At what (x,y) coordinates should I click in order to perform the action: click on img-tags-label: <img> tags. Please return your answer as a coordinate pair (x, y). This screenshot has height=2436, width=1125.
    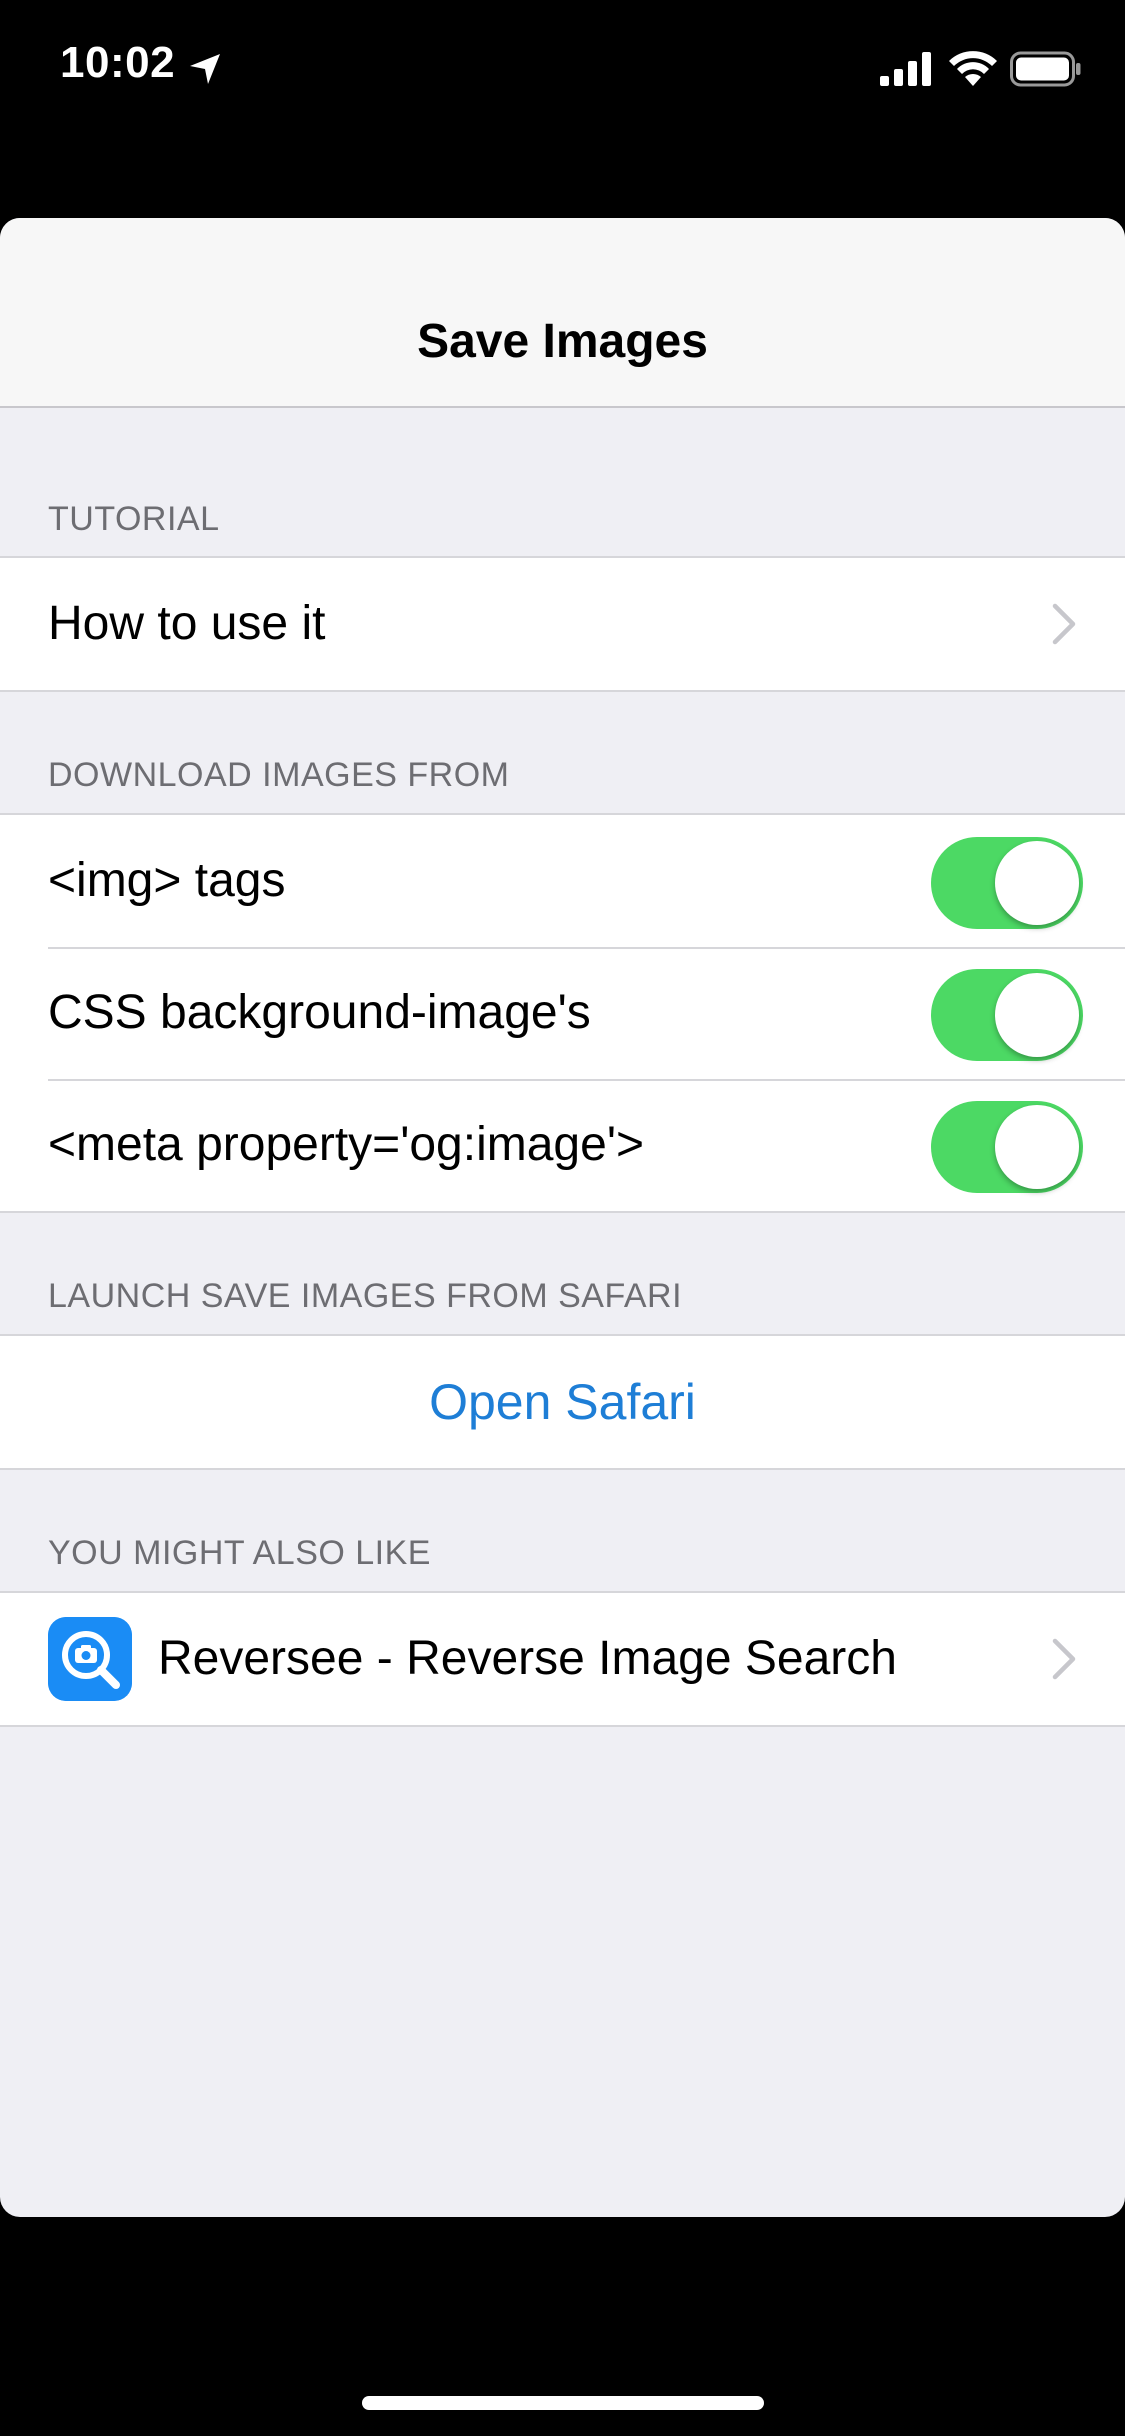
    Looking at the image, I should click on (167, 880).